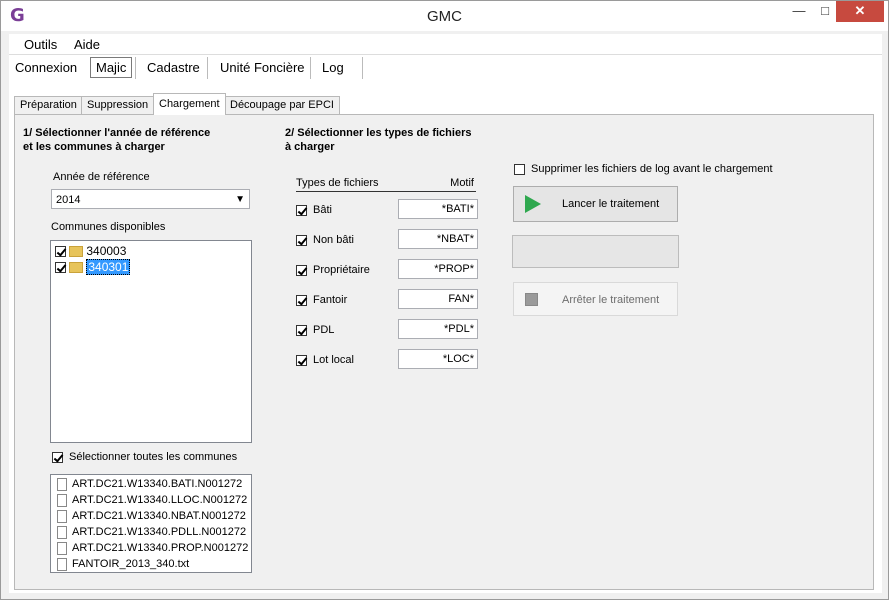  What do you see at coordinates (445, 44) in the screenshot?
I see `menu-bar: Outils Aide` at bounding box center [445, 44].